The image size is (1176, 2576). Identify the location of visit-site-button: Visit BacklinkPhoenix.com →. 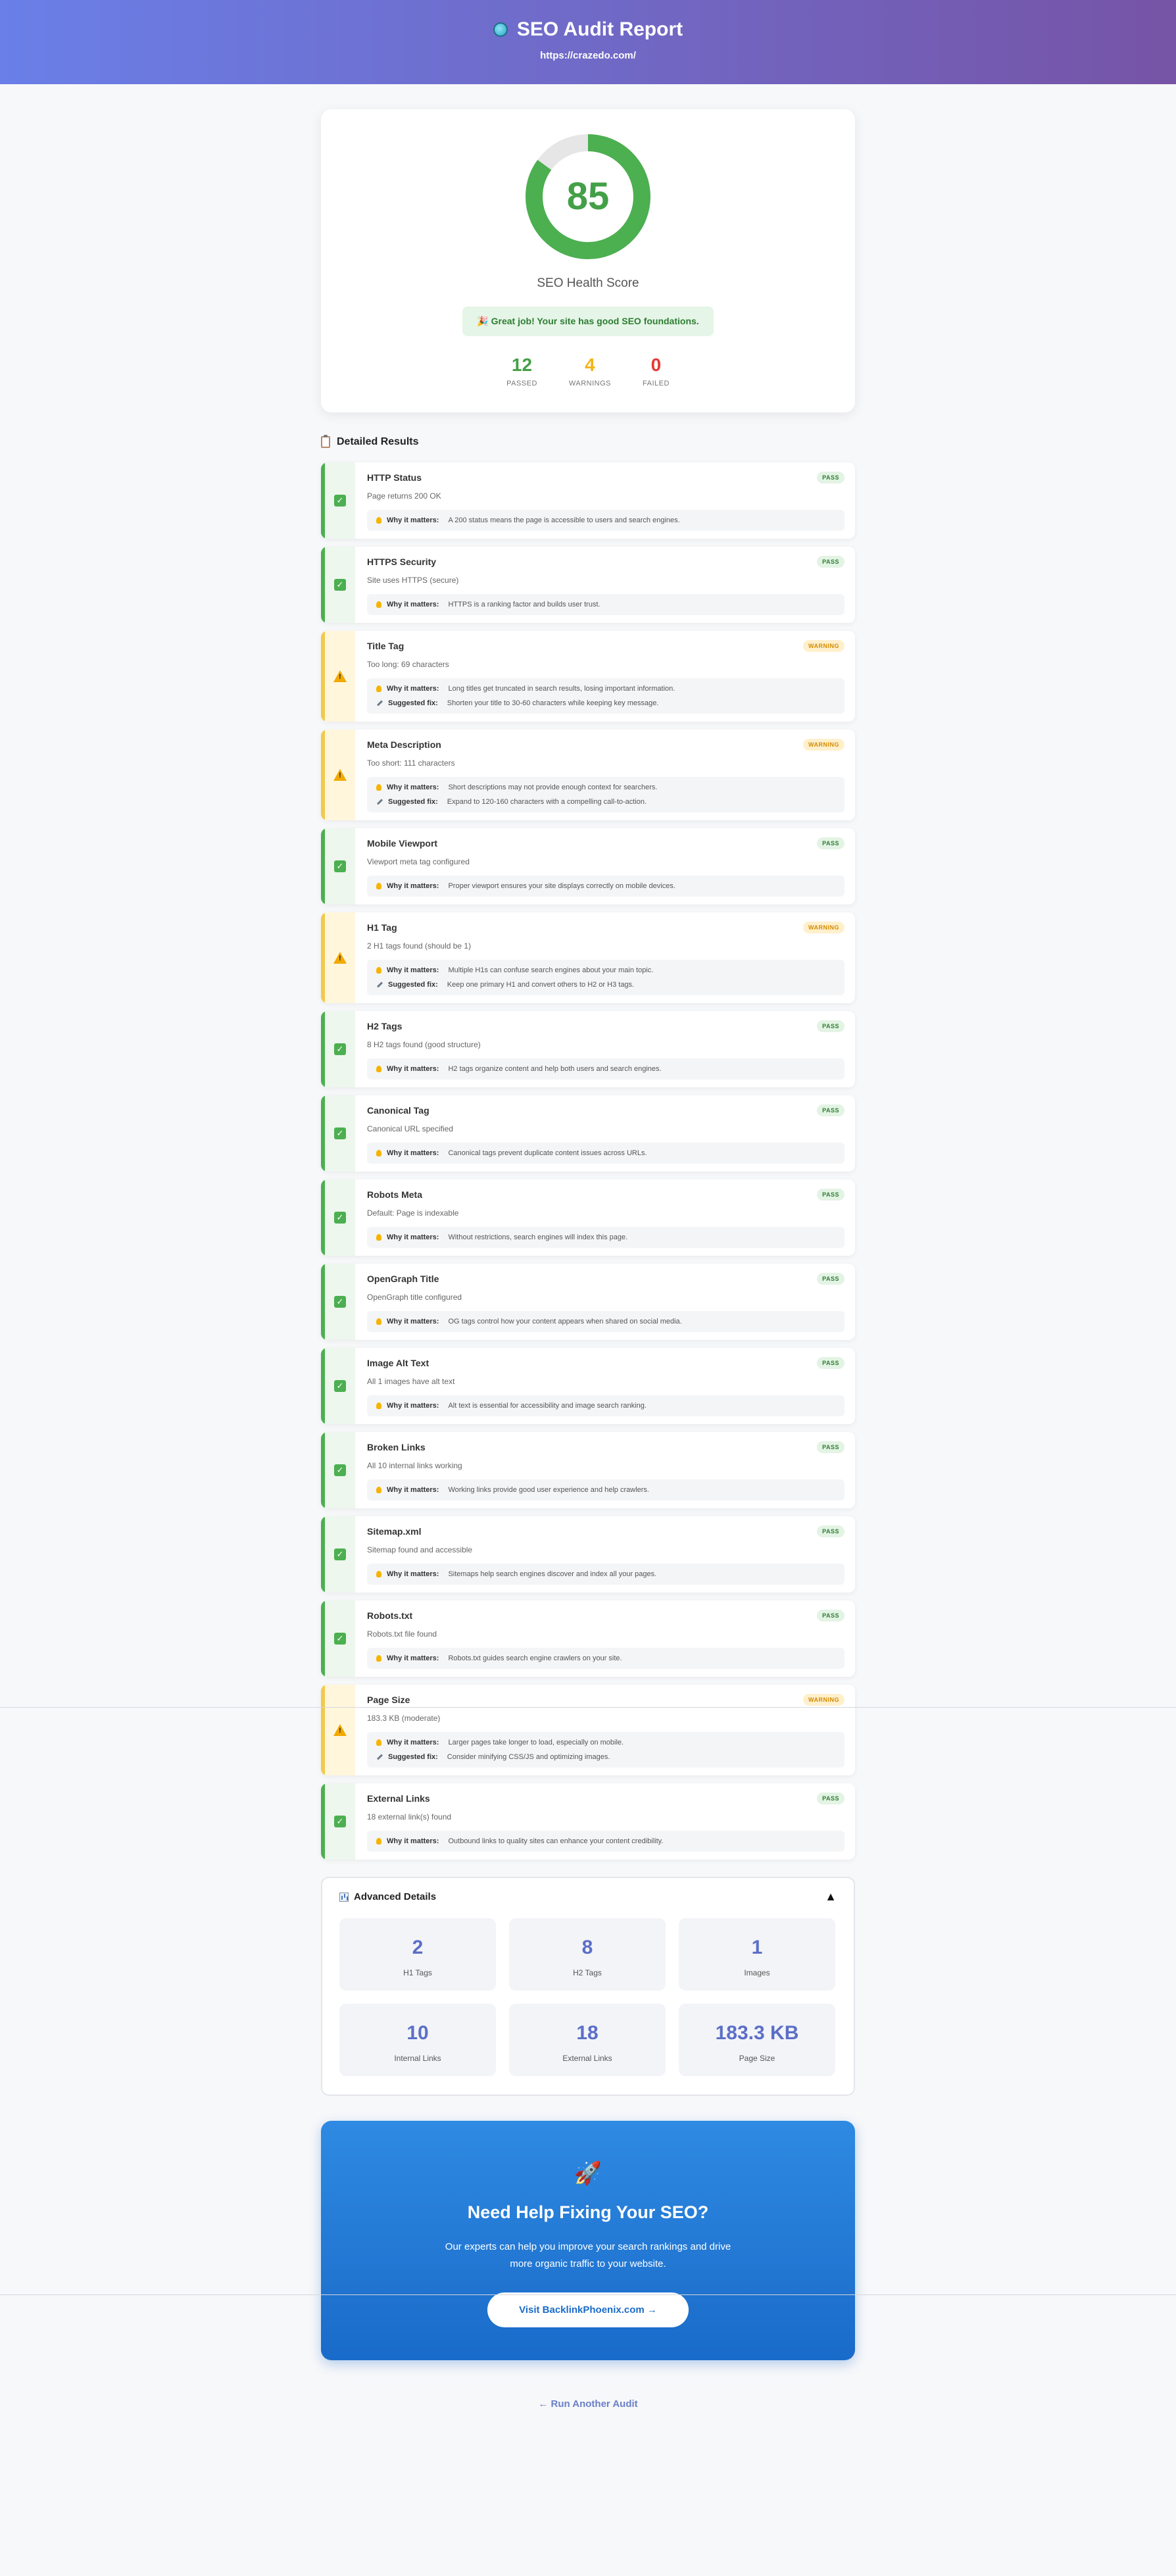
(588, 2309).